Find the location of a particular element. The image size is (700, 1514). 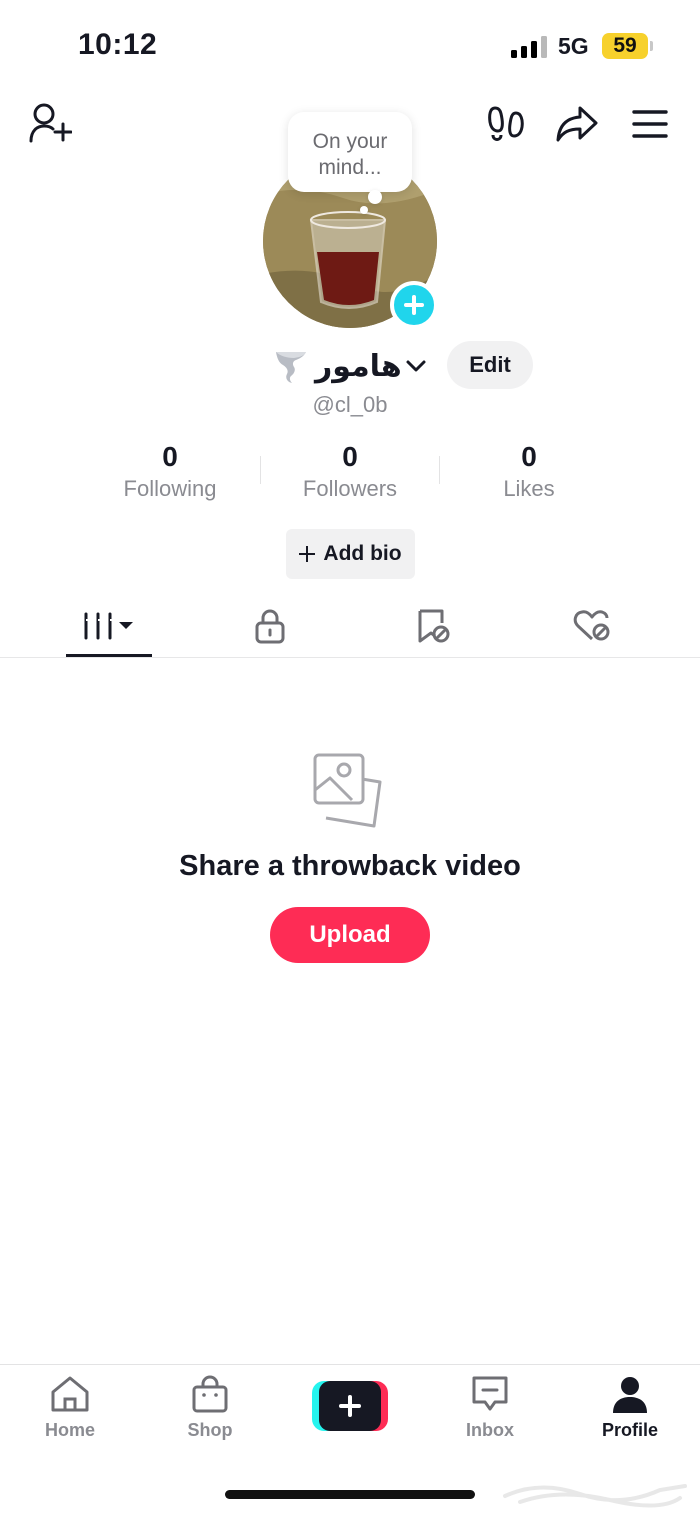

add-bio-label: Add bio is located at coordinates (362, 553).